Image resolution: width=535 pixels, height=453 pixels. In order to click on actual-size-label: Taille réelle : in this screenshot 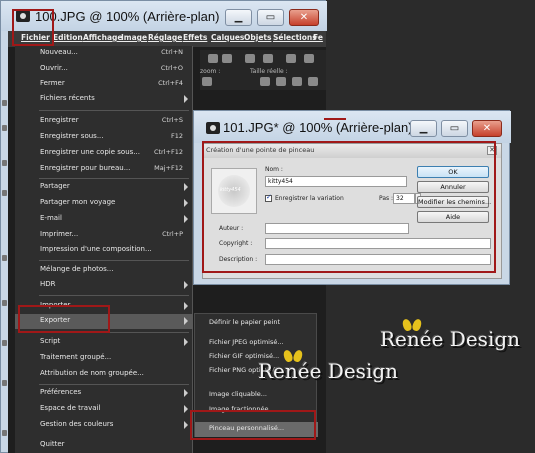, I will do `click(269, 71)`.